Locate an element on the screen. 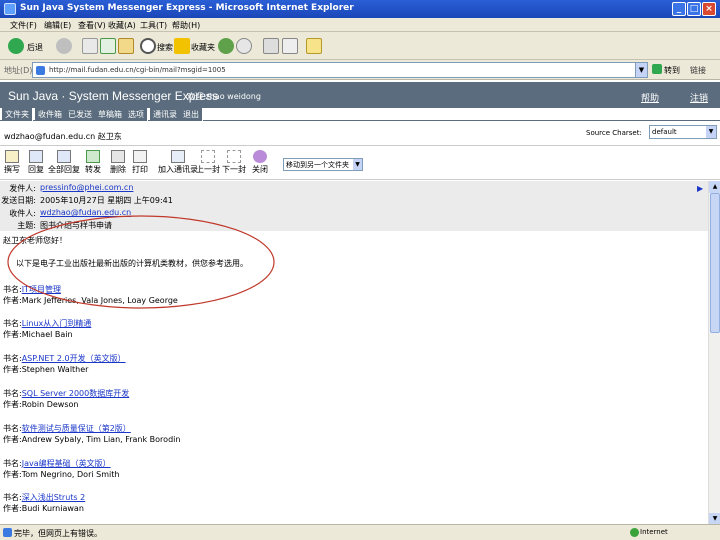 The height and width of the screenshot is (540, 720). back-button-label: 后退 is located at coordinates (35, 47).